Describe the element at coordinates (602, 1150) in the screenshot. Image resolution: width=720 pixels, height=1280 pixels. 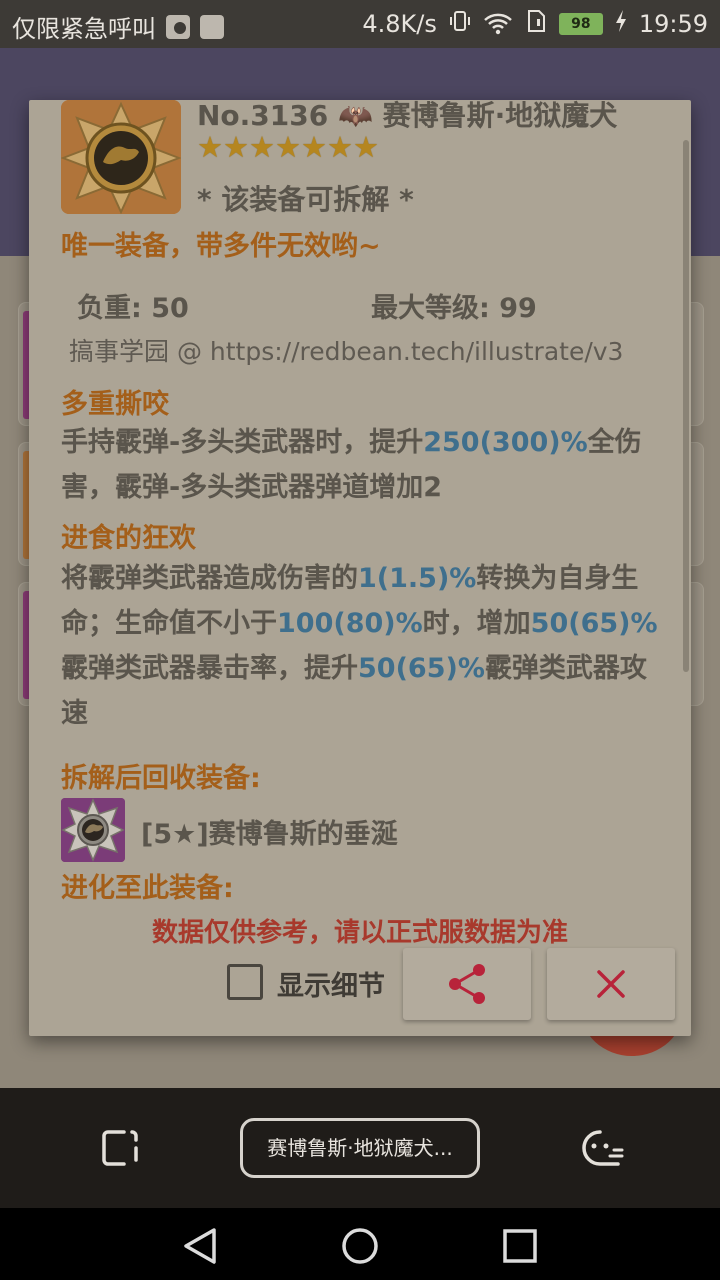
I see `chat-icon` at that location.